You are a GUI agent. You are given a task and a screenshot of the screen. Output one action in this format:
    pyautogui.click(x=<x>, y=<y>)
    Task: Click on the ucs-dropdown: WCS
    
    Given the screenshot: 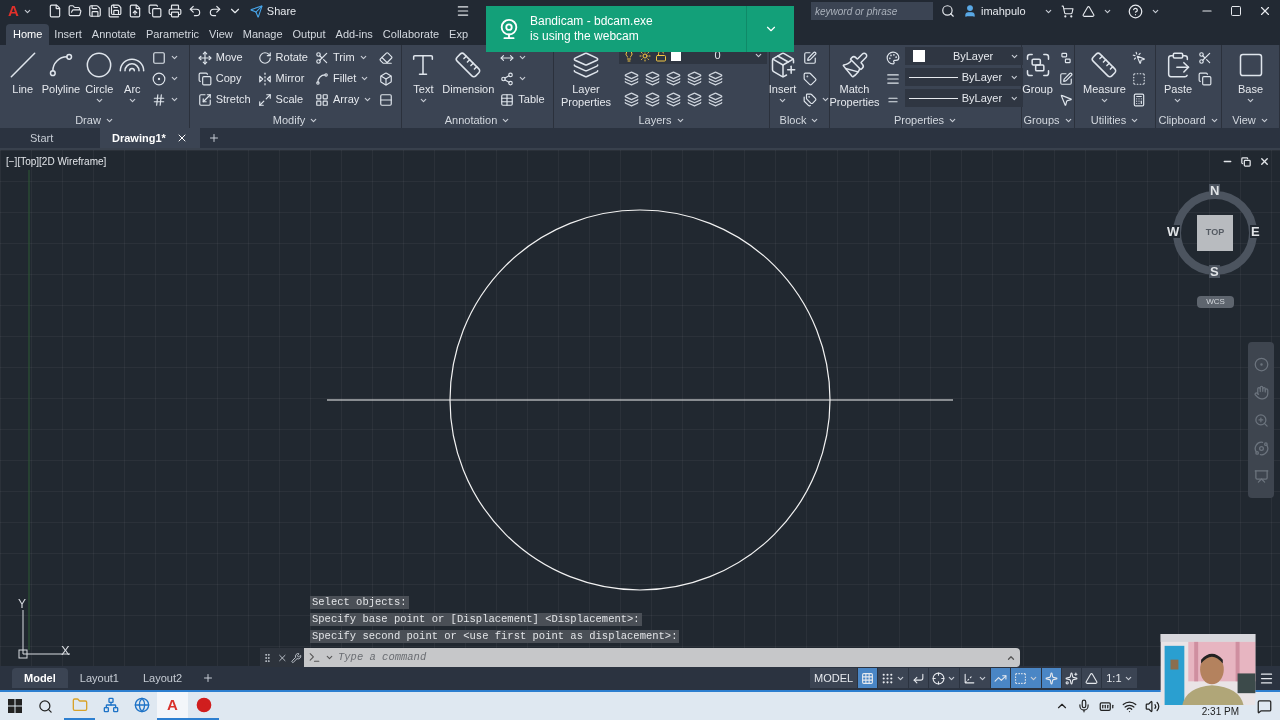 What is the action you would take?
    pyautogui.click(x=1215, y=302)
    